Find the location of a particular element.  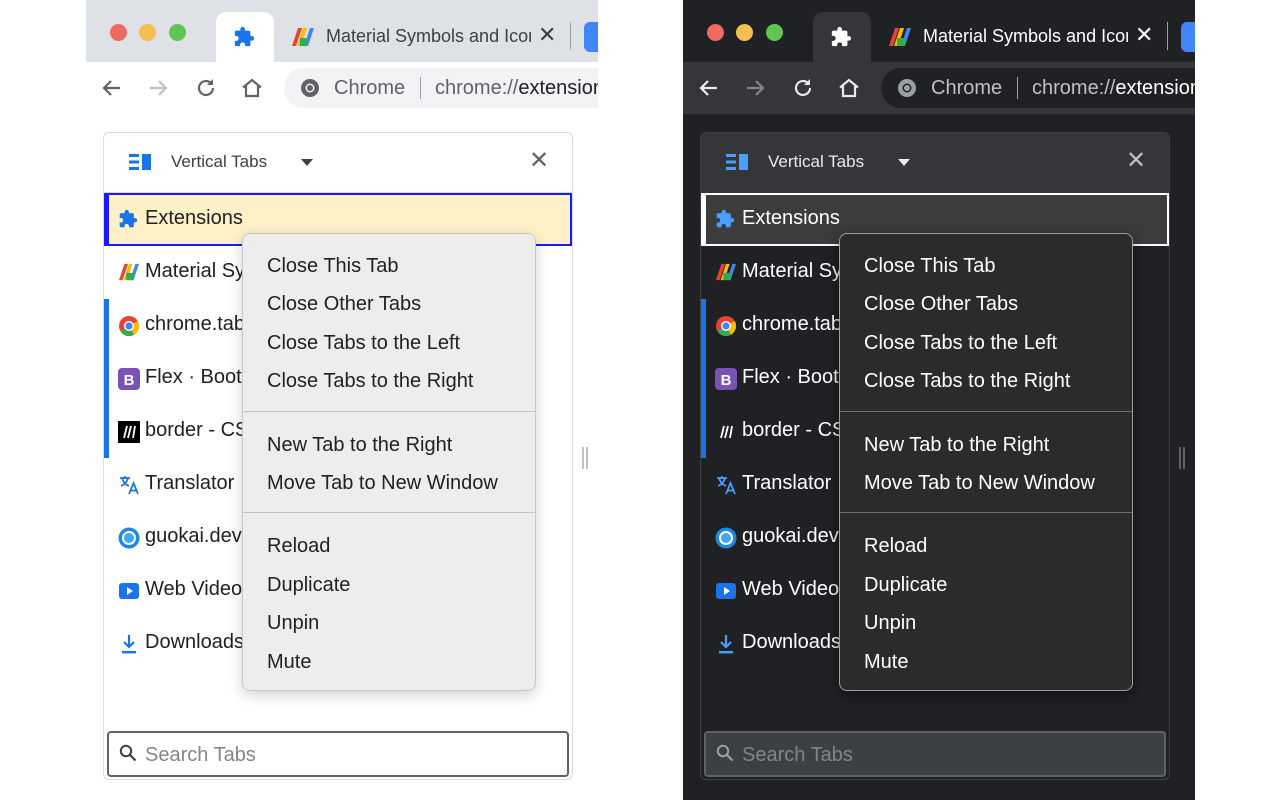

tab-title: Translator is located at coordinates (787, 483).